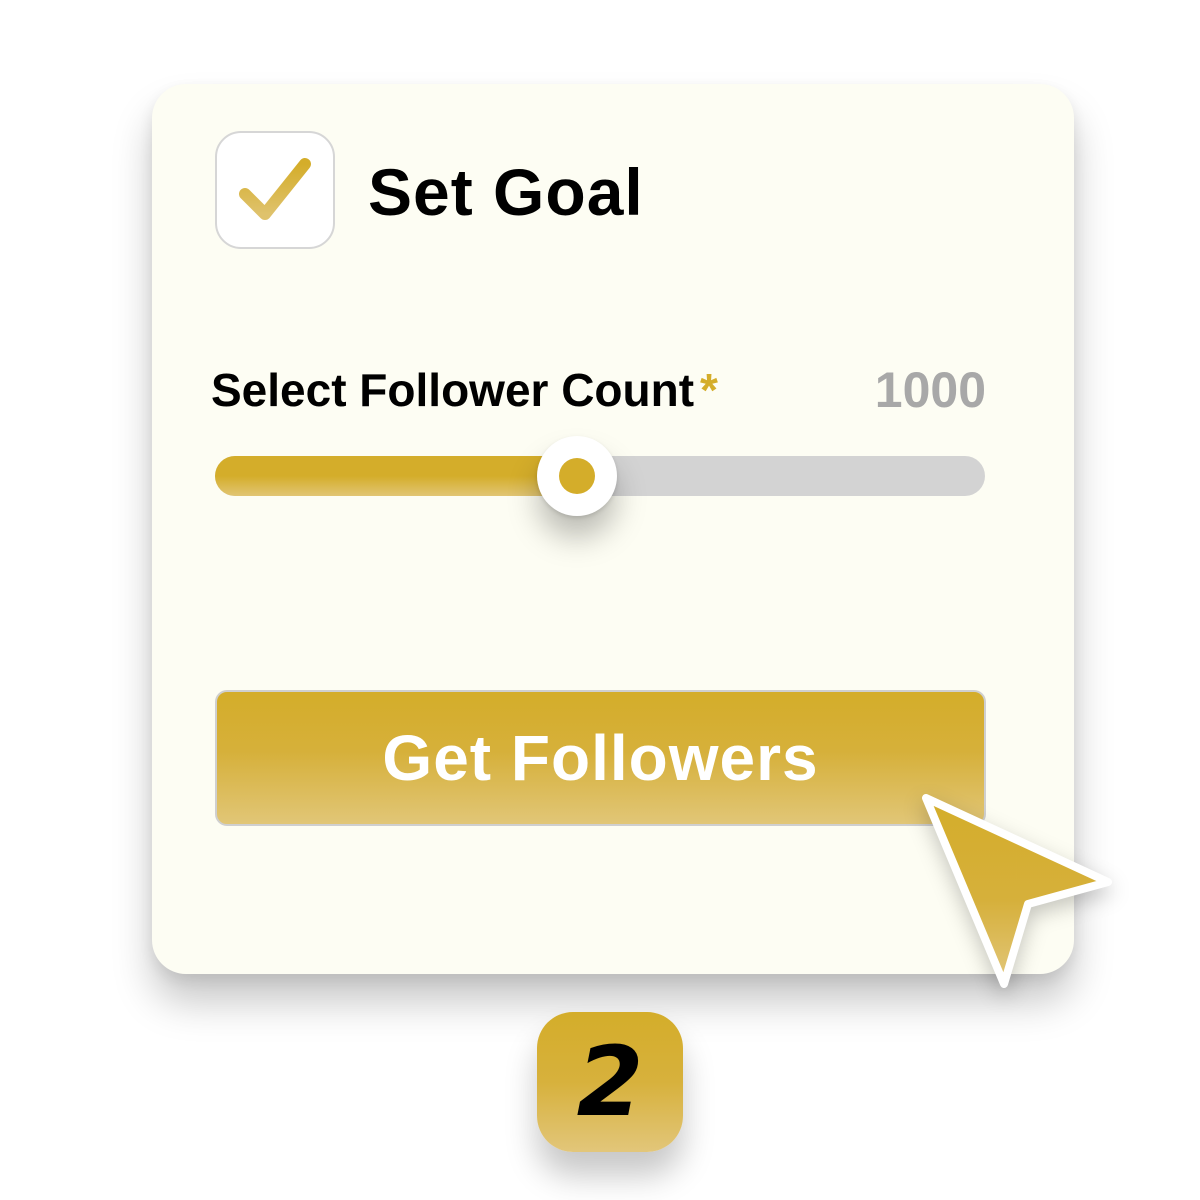  Describe the element at coordinates (709, 390) in the screenshot. I see `required-marker: *` at that location.